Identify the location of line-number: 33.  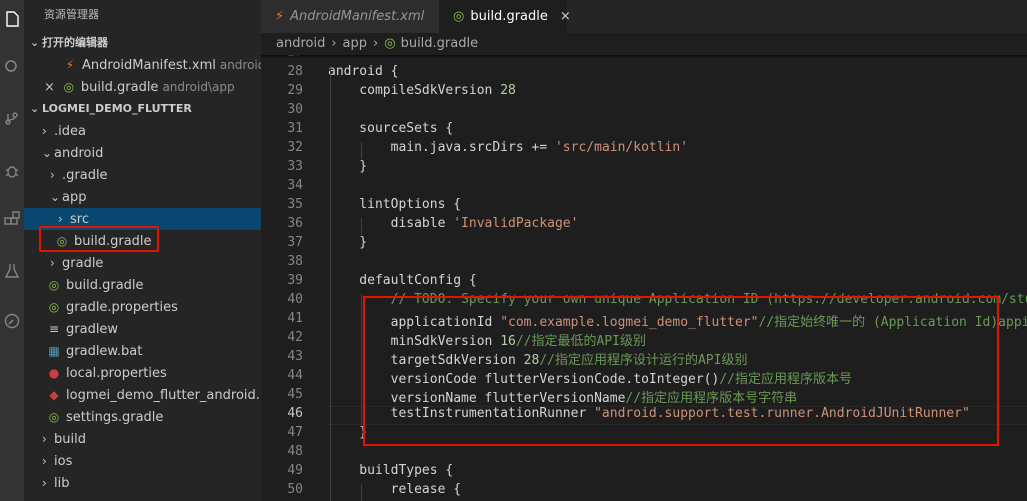
(295, 166).